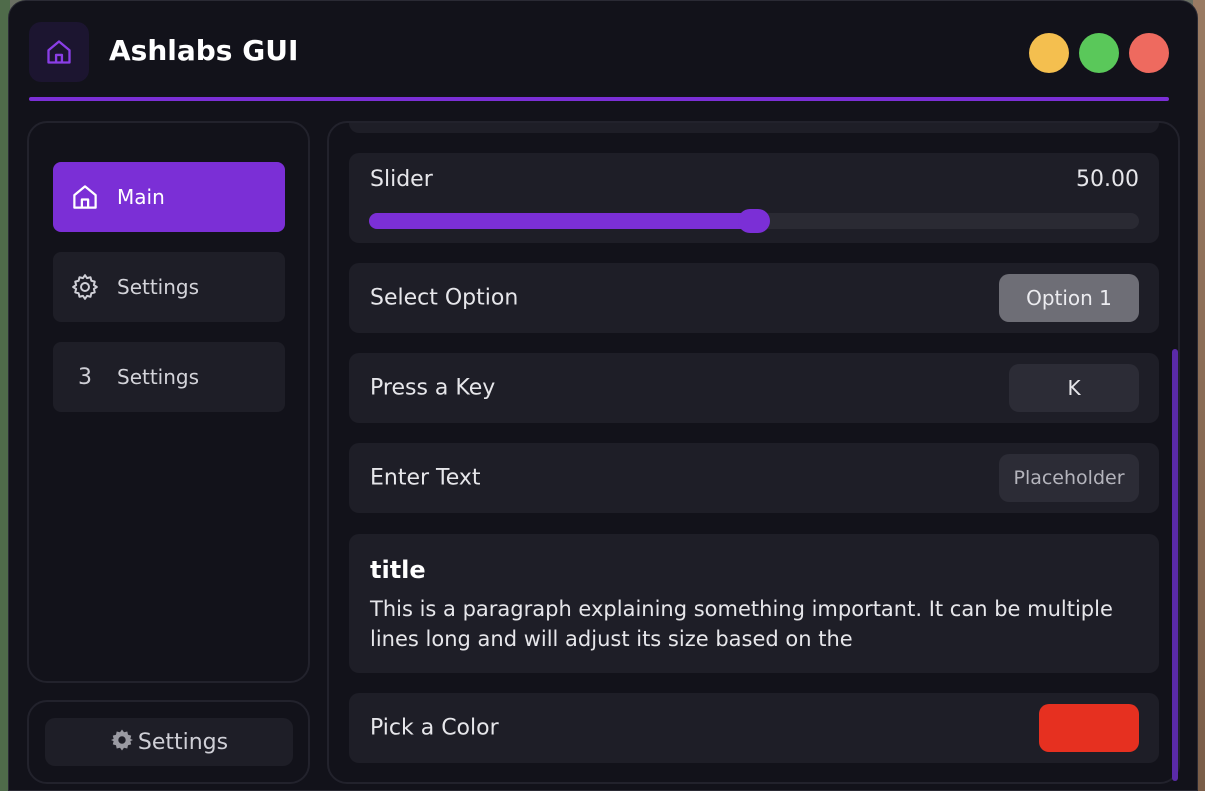 The image size is (1205, 791). I want to click on color-label: Pick a Color, so click(434, 728).